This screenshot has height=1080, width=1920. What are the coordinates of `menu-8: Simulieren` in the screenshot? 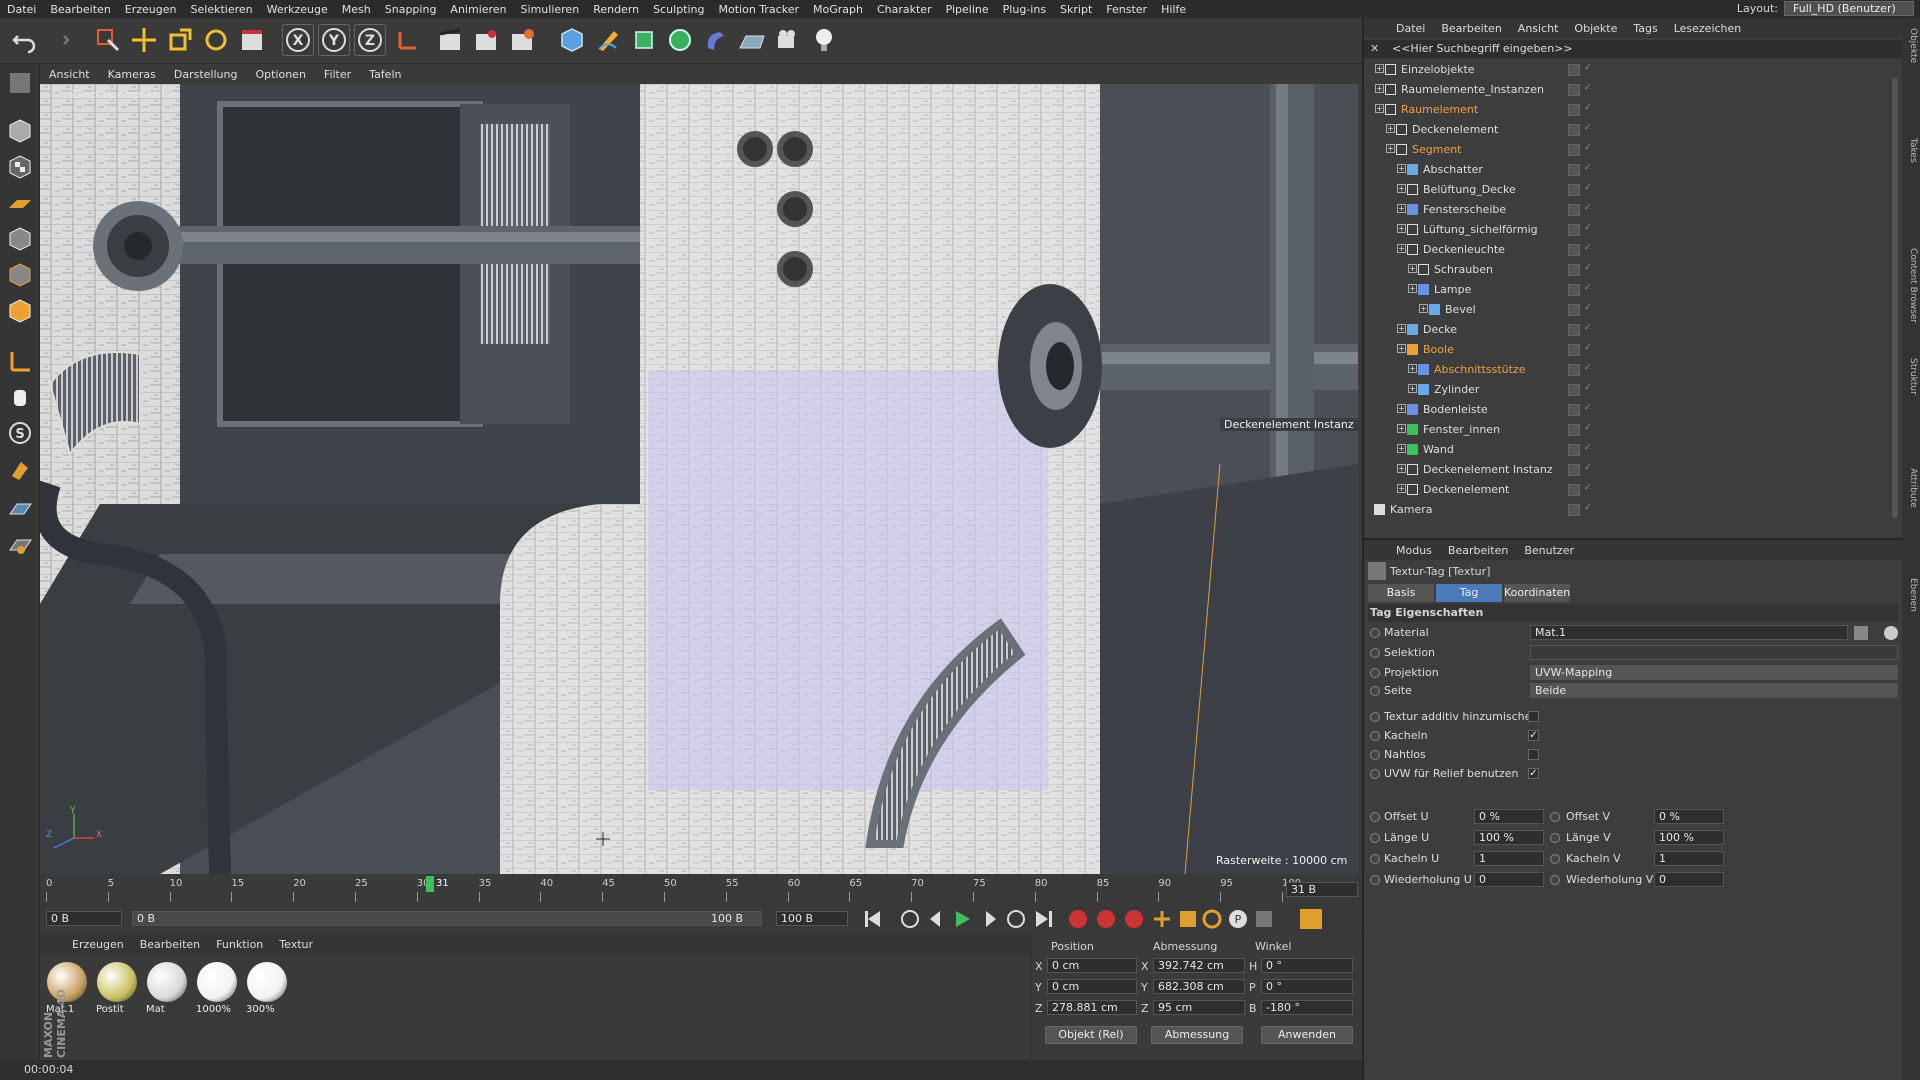 It's located at (550, 9).